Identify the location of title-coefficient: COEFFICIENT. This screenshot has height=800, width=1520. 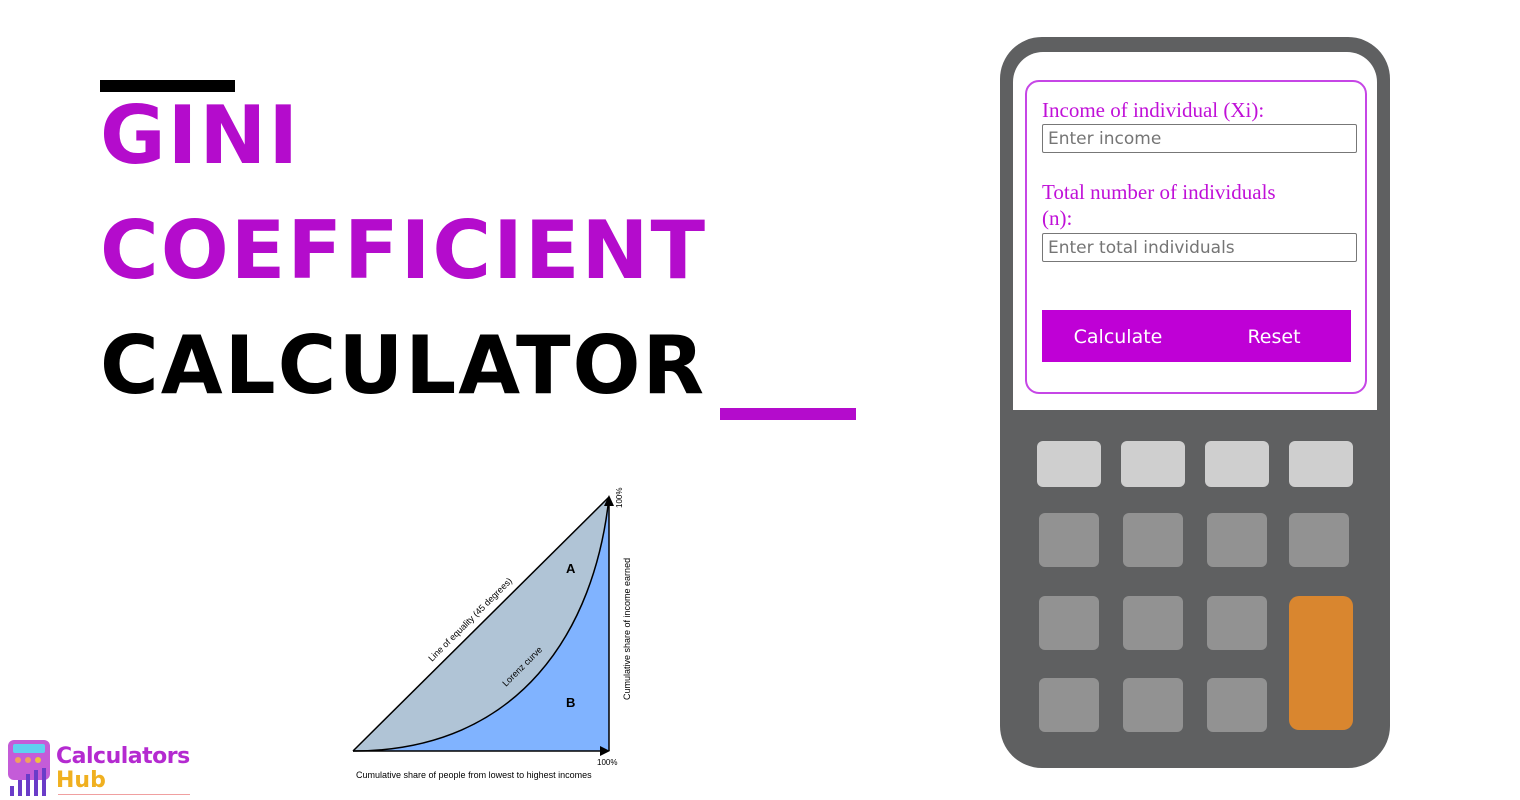
(404, 250).